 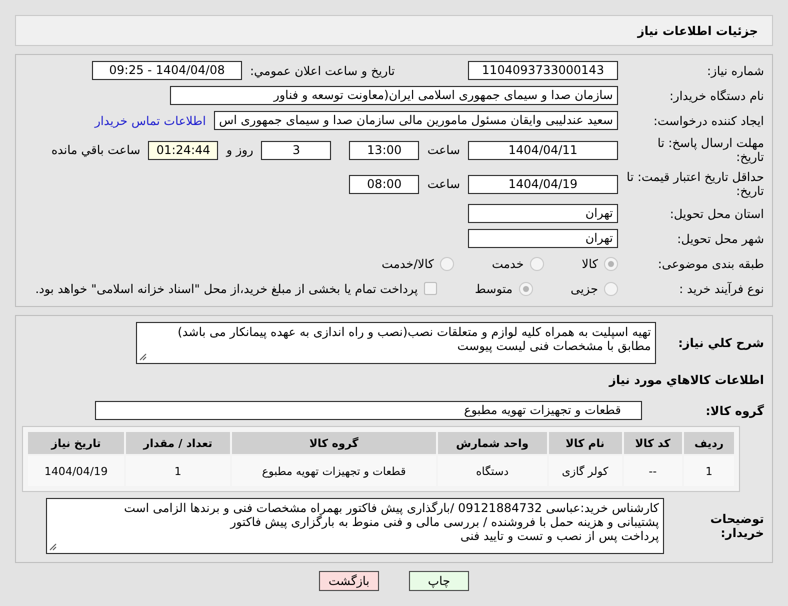 I want to click on requester-field: سعید عندلیبی وایقان مسئول مامورین مالی سازمان صدا و سیمای جمهوری اس, so click(x=416, y=120).